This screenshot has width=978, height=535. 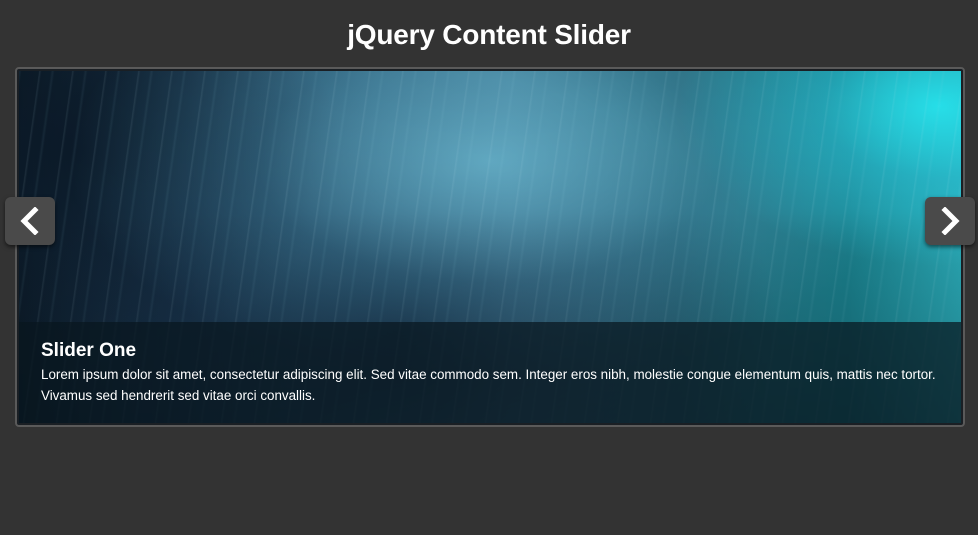 I want to click on chevron-right-icon, so click(x=950, y=221).